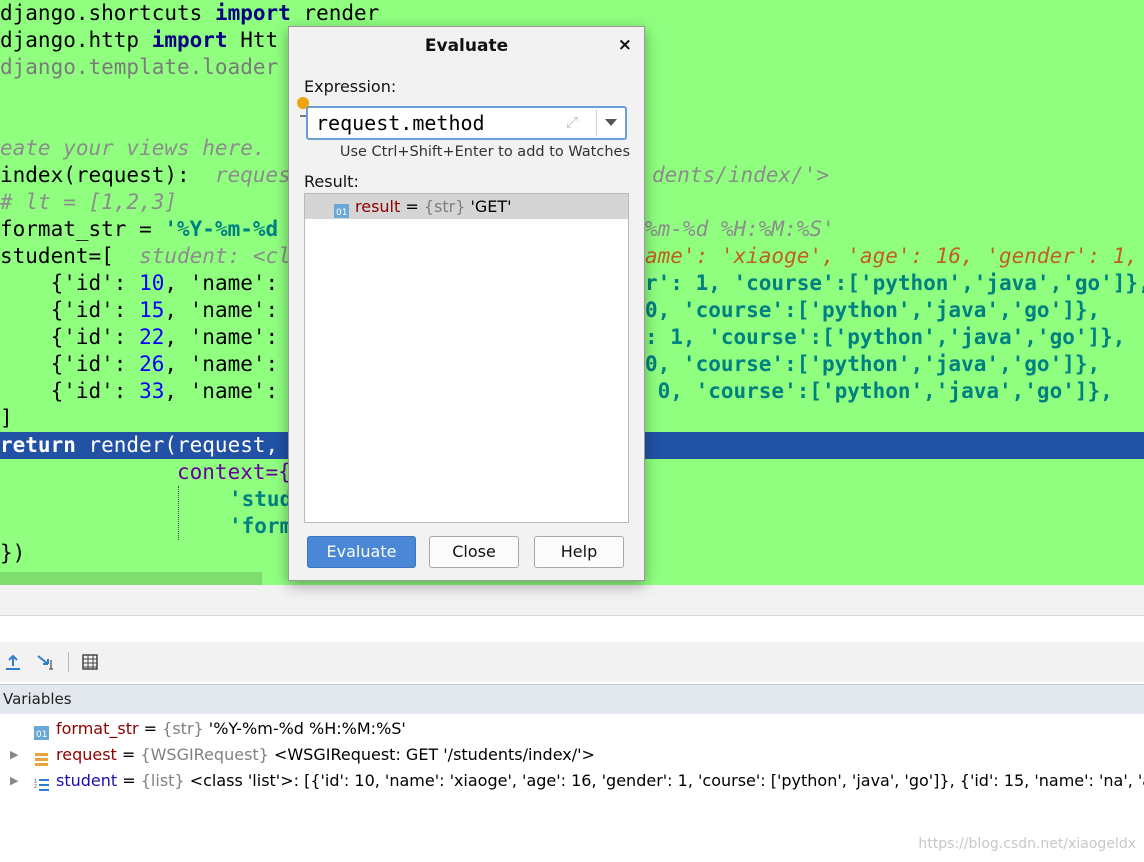  What do you see at coordinates (572, 662) in the screenshot?
I see `debug-toolbar` at bounding box center [572, 662].